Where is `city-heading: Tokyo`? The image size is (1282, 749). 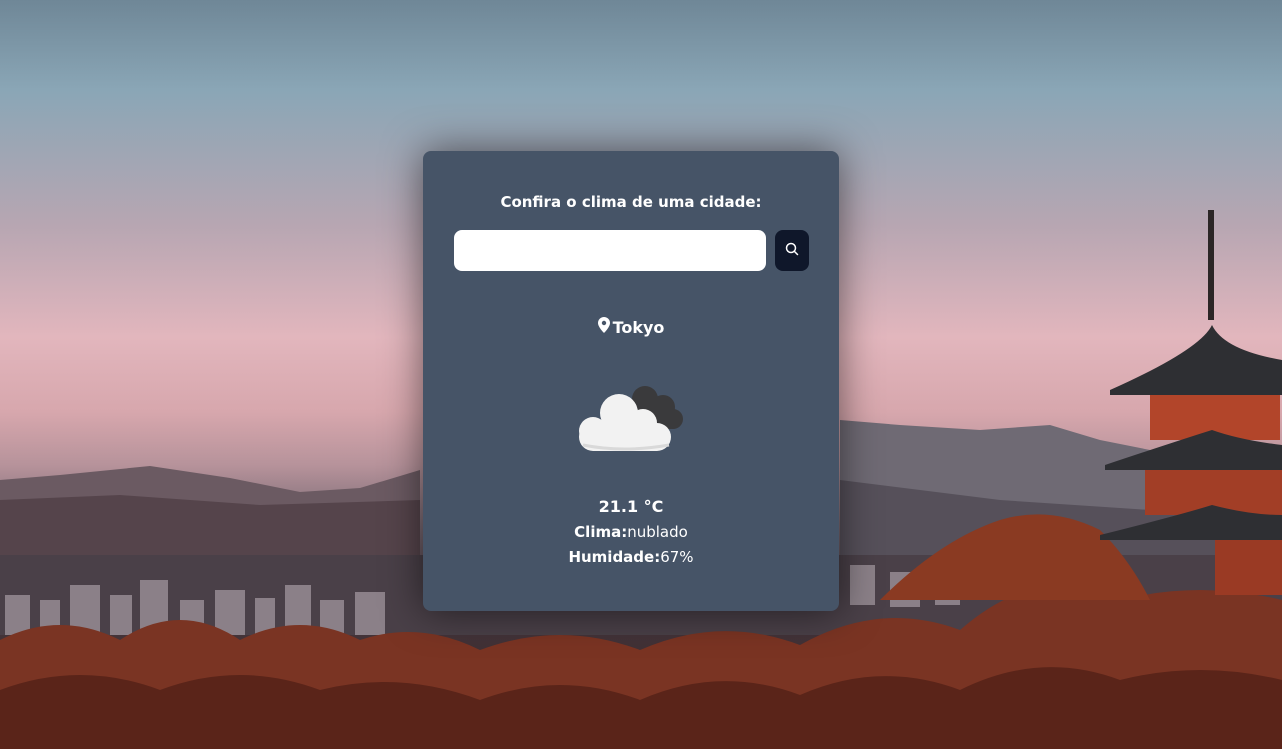 city-heading: Tokyo is located at coordinates (631, 327).